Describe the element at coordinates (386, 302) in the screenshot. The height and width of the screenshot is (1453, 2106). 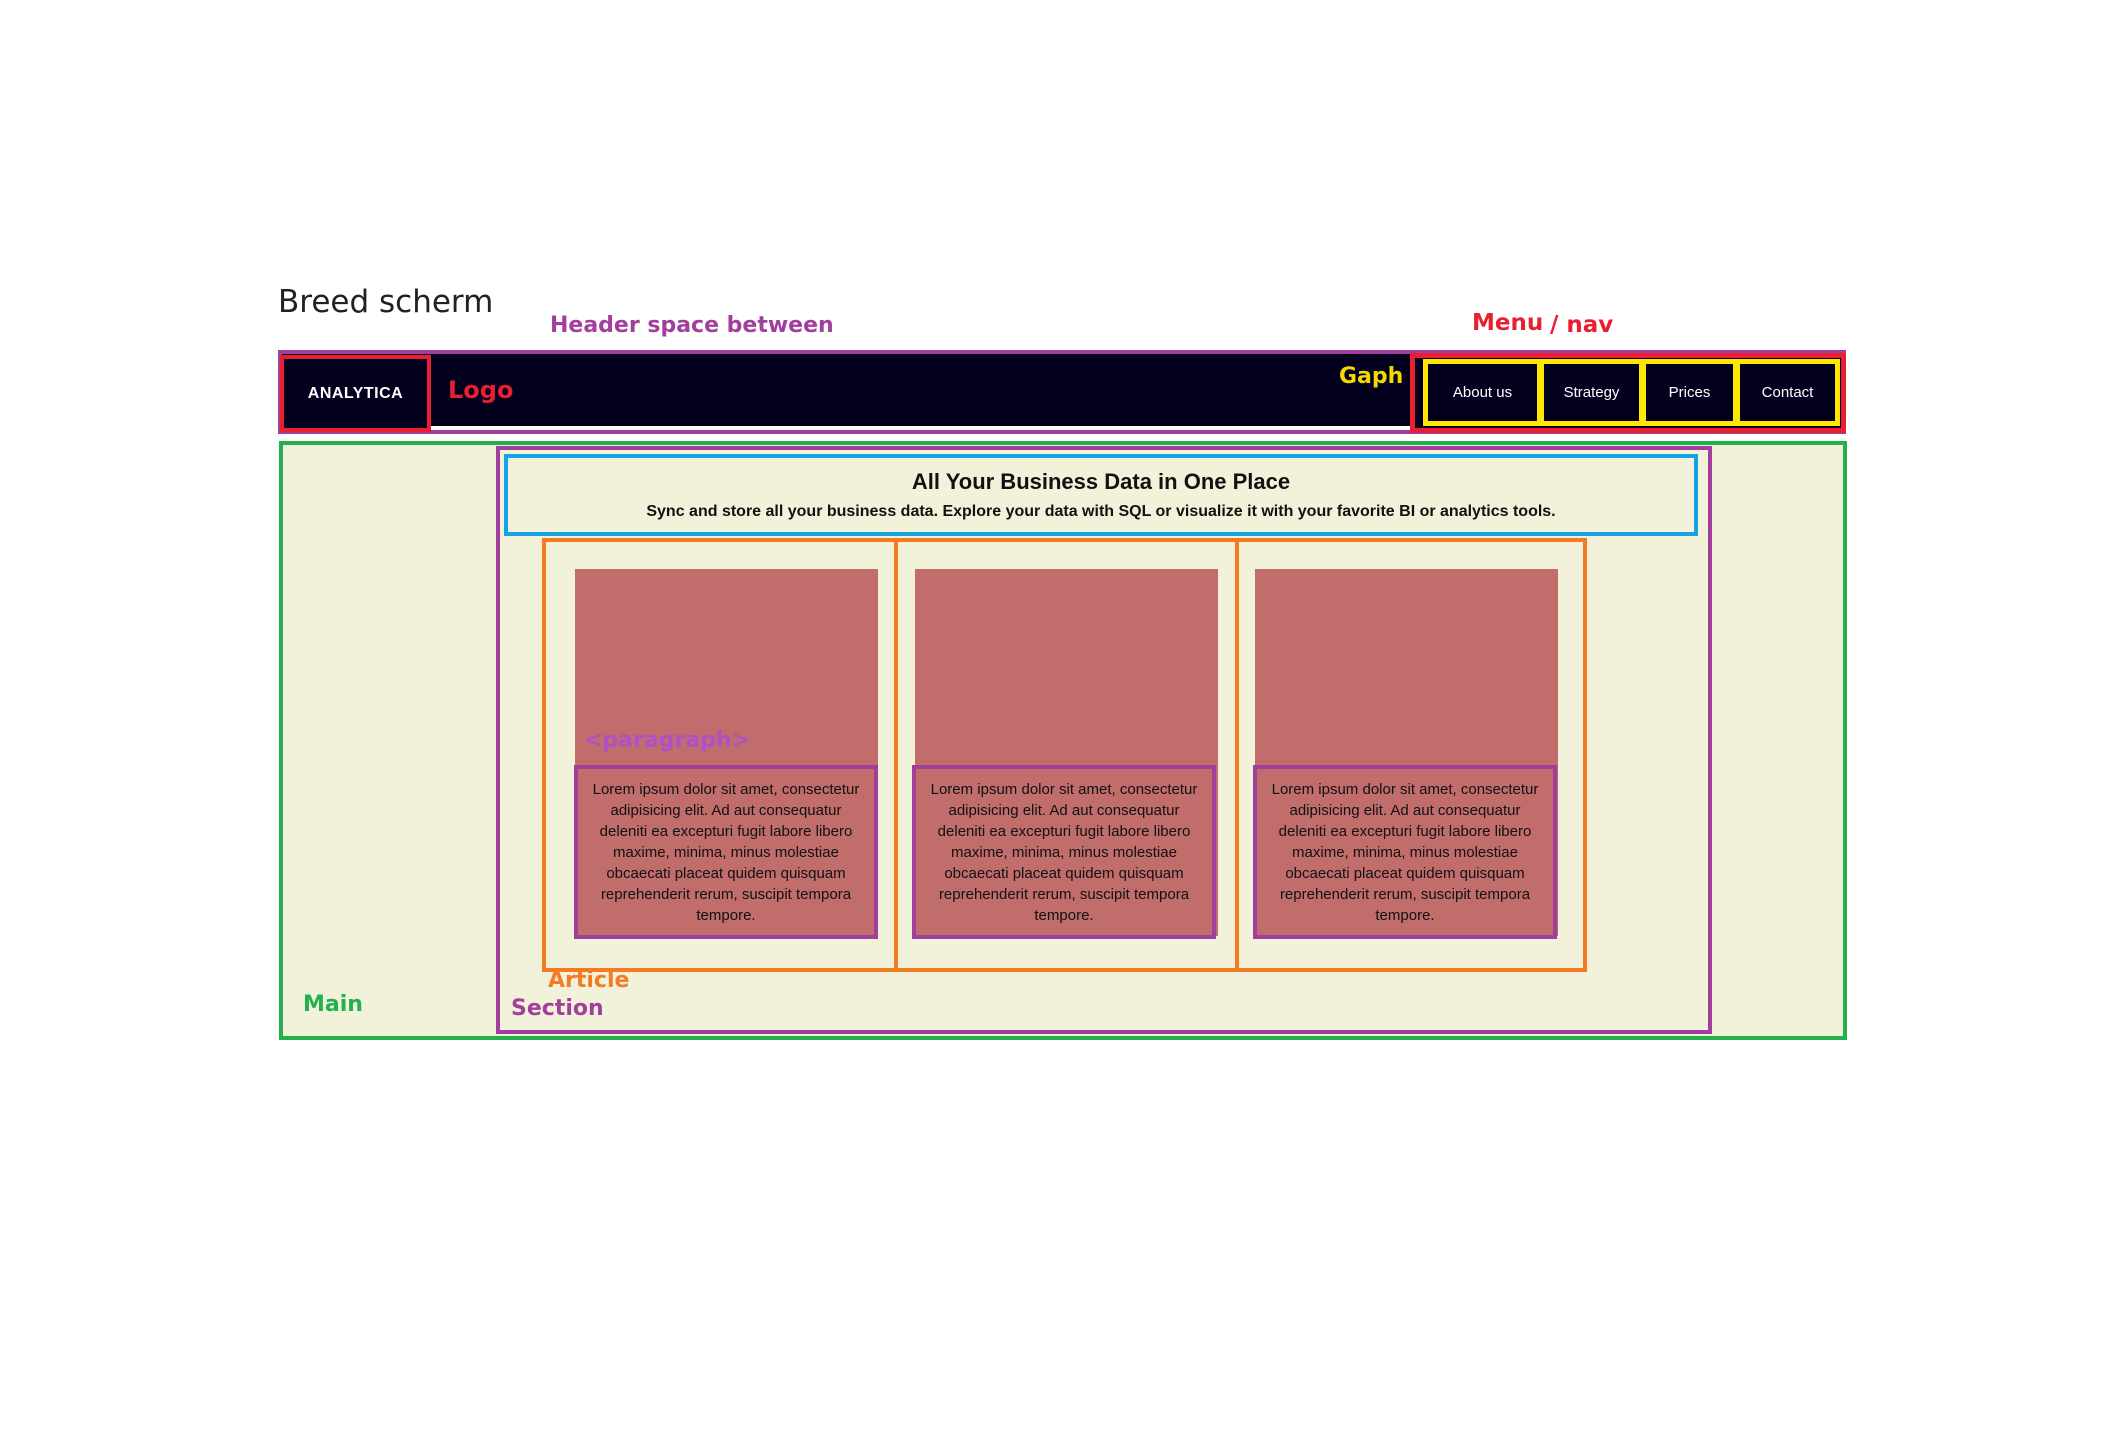
I see `page-title: Breed scherm` at that location.